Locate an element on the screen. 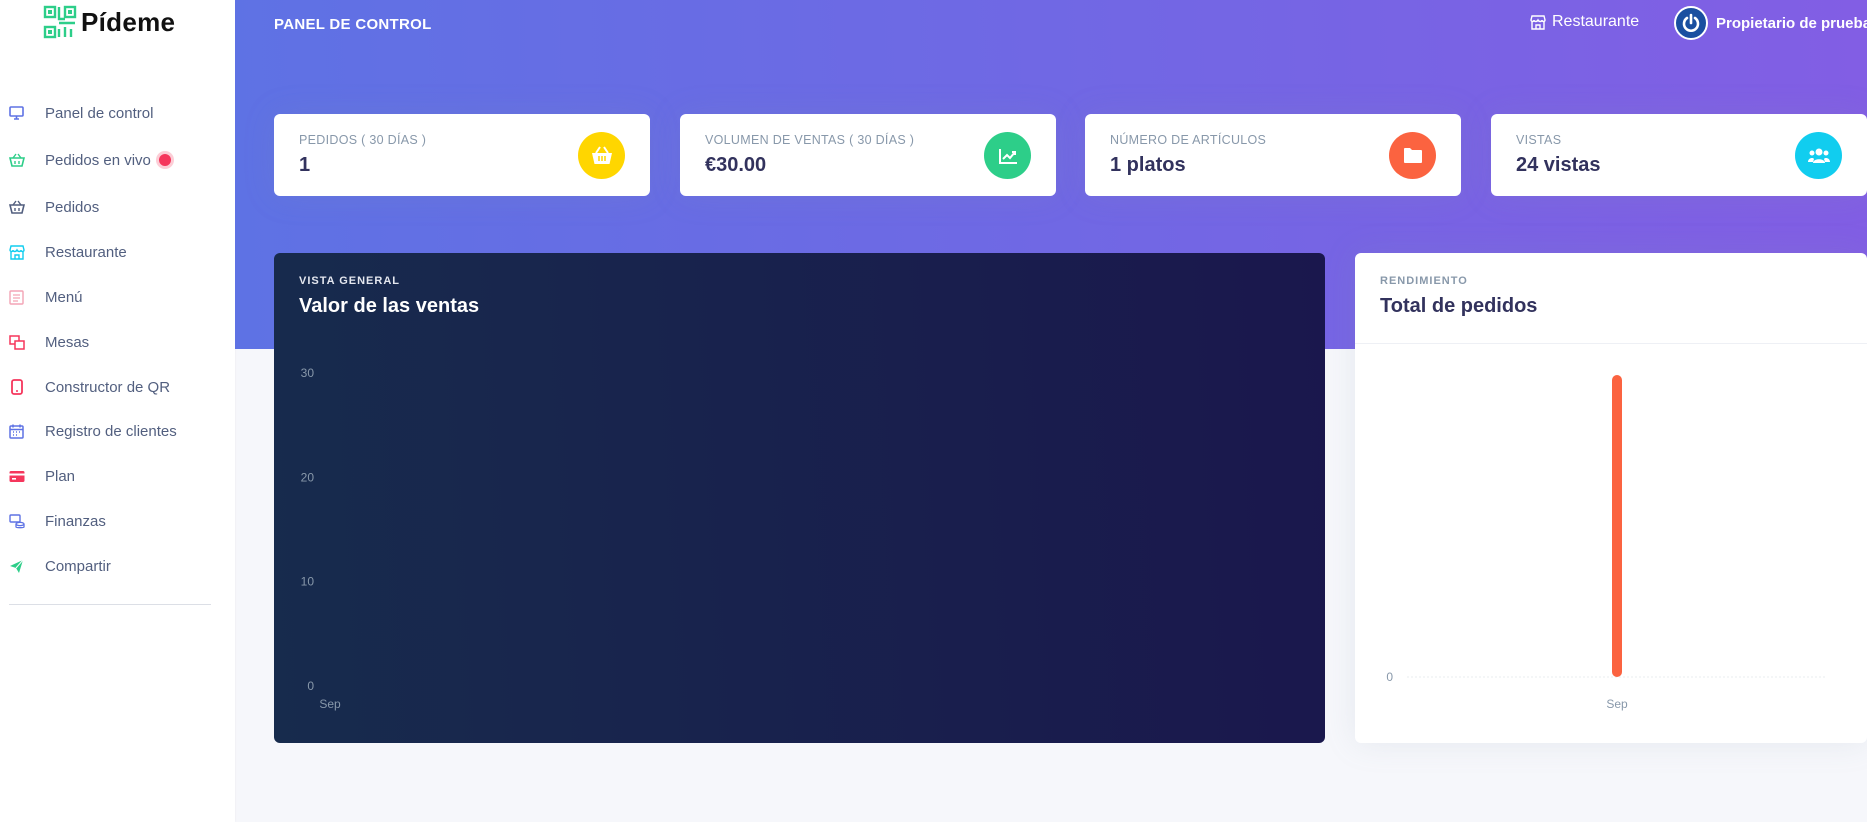  stat-value: 24 vistas is located at coordinates (1558, 165).